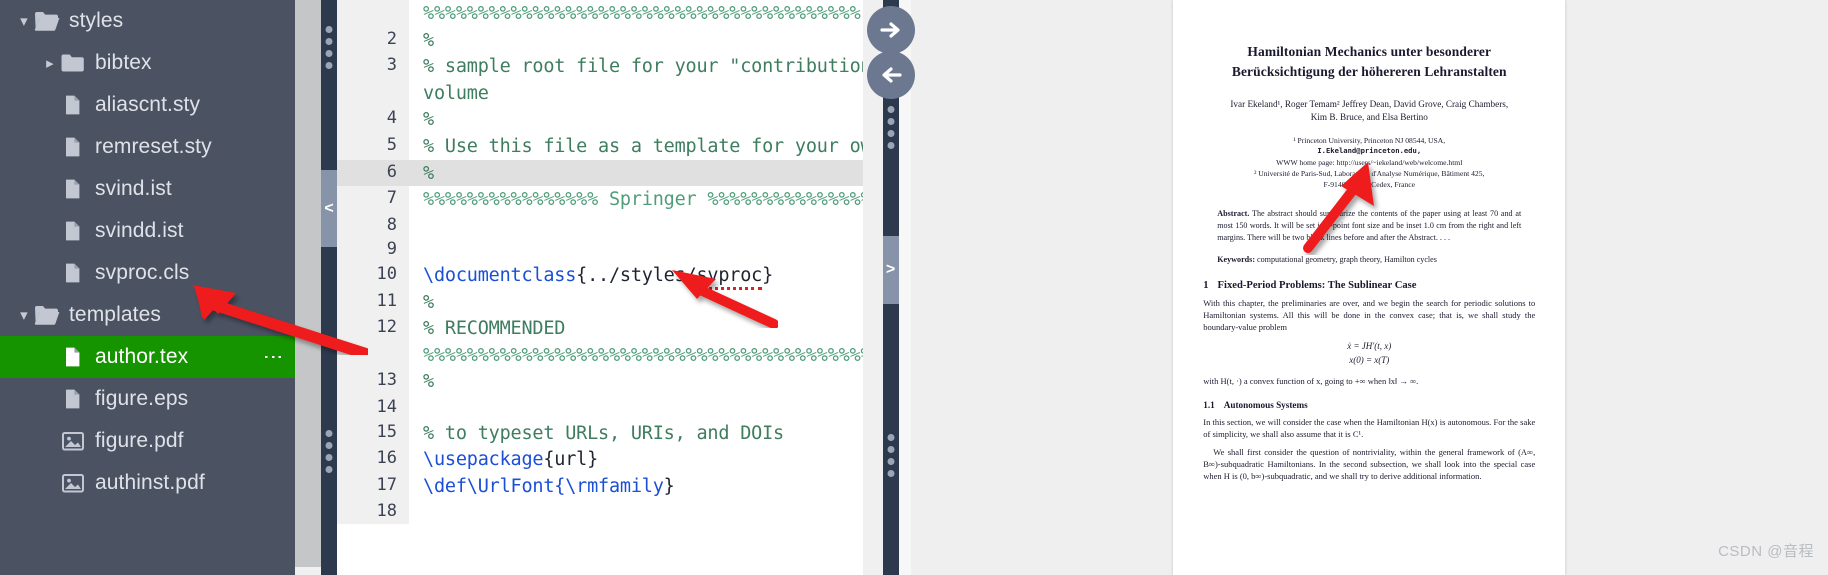 This screenshot has height=575, width=1828. I want to click on code-line-text: %%%%%%%%%%%%%%%%%%%%%%%%%%%%%%%%%%%%%%%%, so click(636, 13).